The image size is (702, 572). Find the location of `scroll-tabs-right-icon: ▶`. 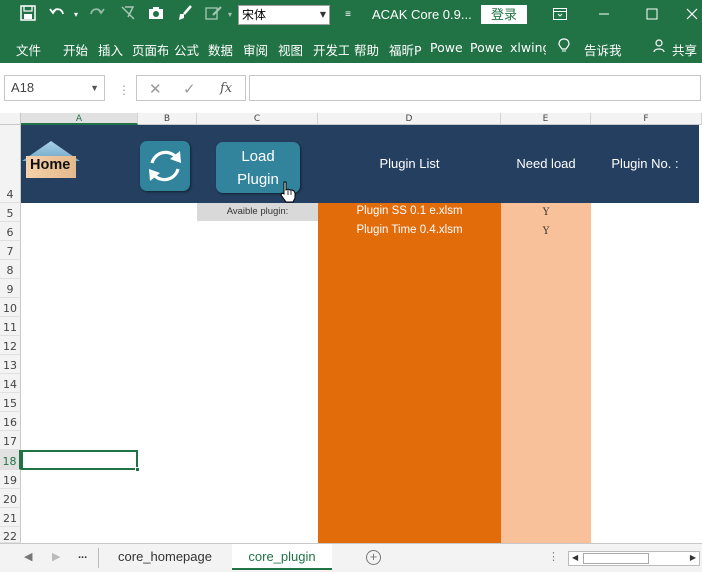

scroll-tabs-right-icon: ▶ is located at coordinates (56, 556).